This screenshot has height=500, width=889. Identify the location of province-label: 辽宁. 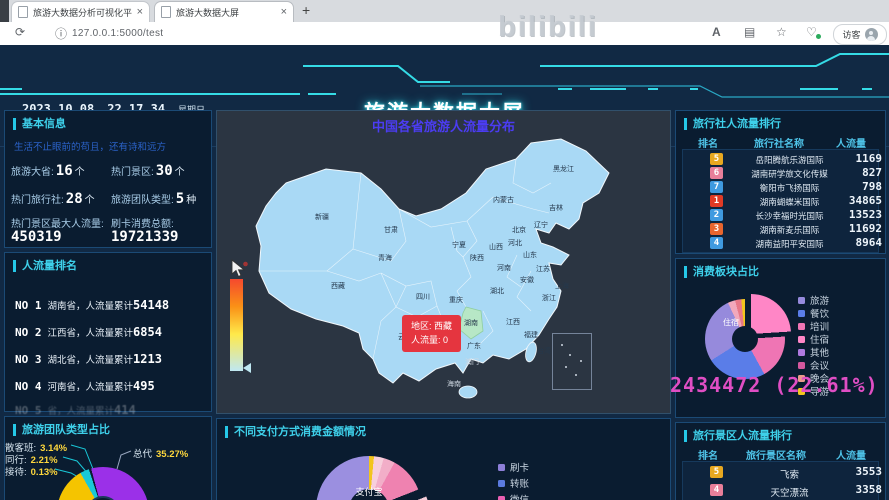
(541, 225).